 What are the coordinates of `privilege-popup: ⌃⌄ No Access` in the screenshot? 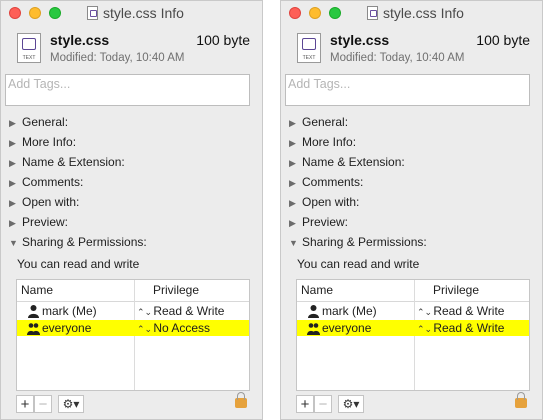 It's located at (173, 328).